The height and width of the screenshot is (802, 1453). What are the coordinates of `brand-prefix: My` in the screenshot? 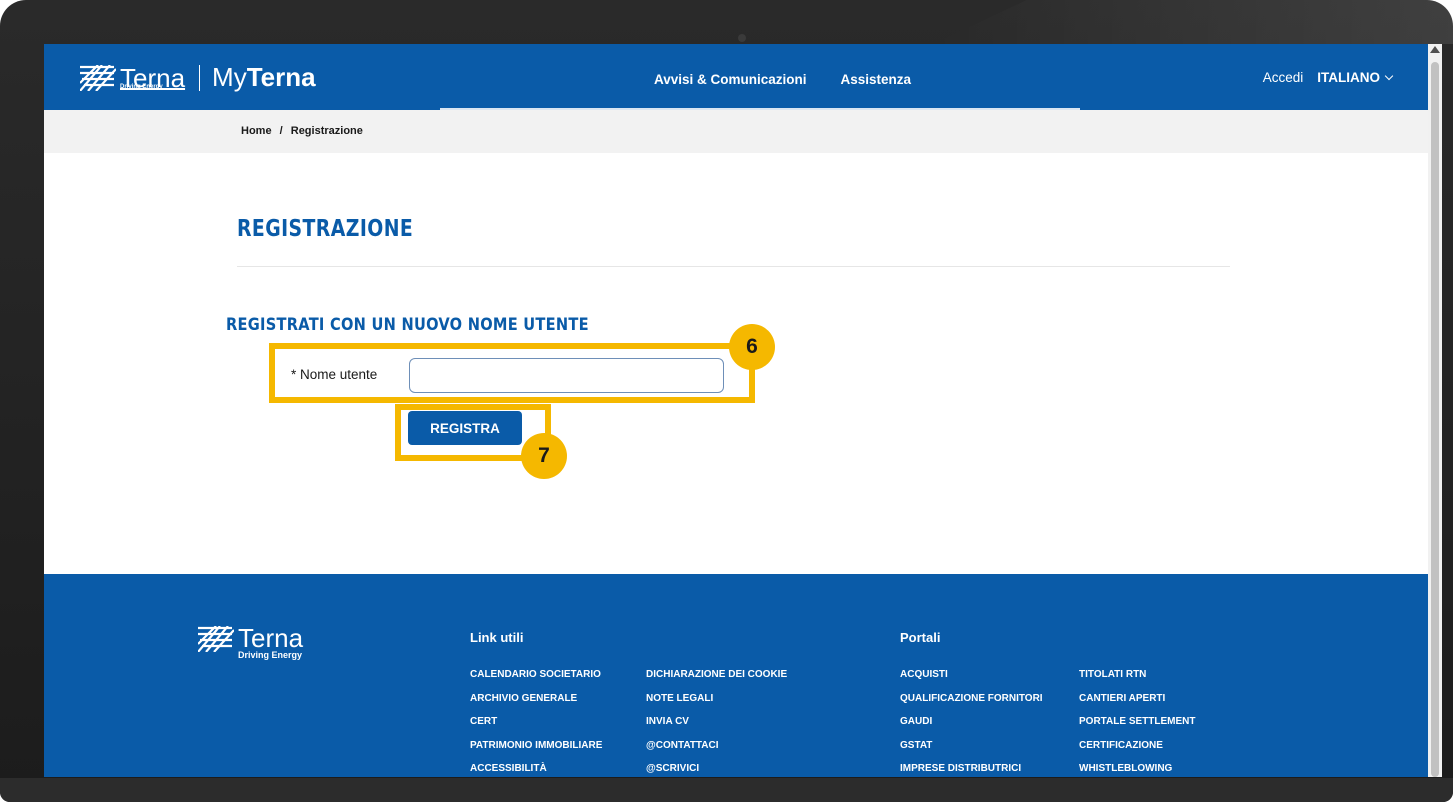 It's located at (229, 77).